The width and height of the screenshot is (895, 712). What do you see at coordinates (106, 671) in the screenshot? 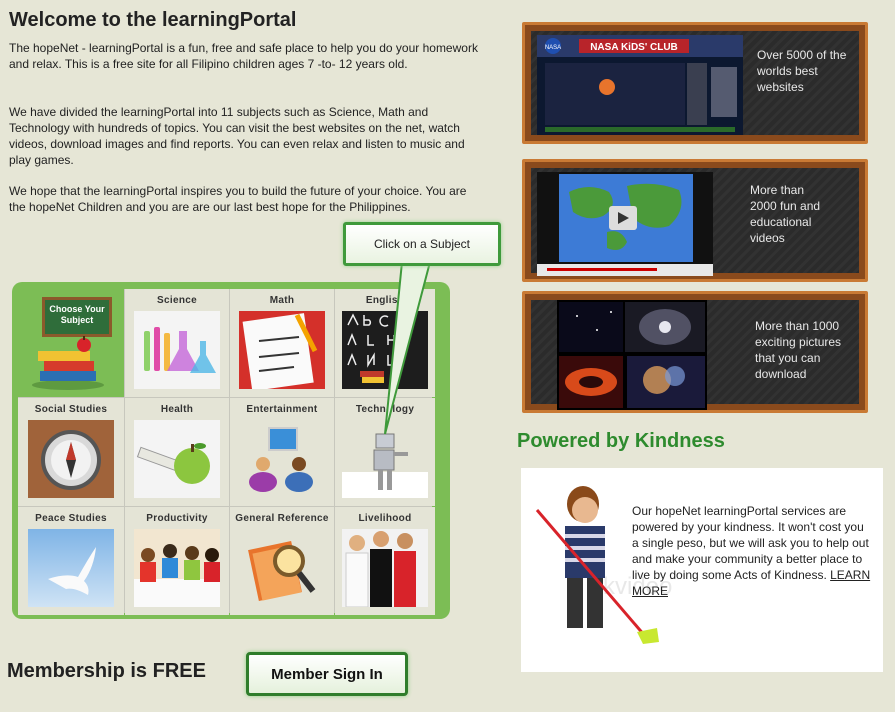
I see `membership-heading: Membership is FREE` at bounding box center [106, 671].